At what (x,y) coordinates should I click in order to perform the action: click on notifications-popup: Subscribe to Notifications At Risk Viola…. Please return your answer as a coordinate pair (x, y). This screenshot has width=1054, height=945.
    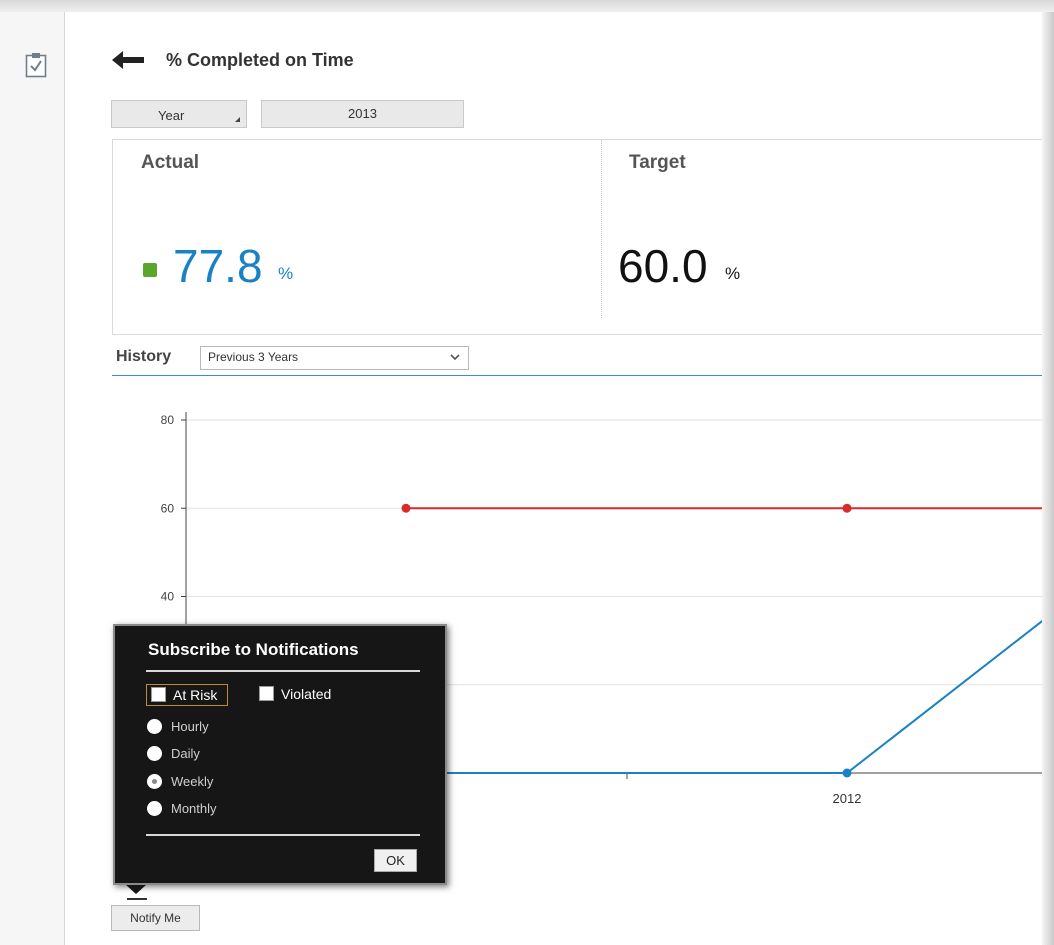
    Looking at the image, I should click on (280, 754).